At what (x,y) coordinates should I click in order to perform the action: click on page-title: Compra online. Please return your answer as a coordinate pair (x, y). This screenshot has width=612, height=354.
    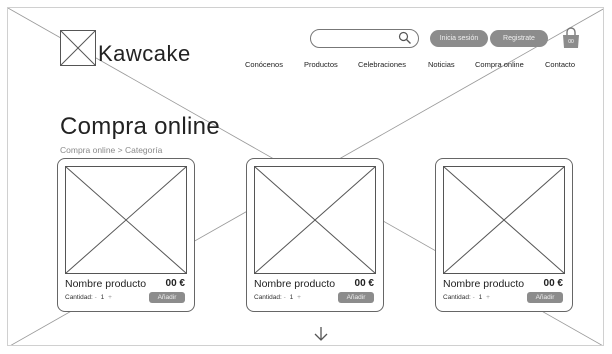
    Looking at the image, I should click on (140, 126).